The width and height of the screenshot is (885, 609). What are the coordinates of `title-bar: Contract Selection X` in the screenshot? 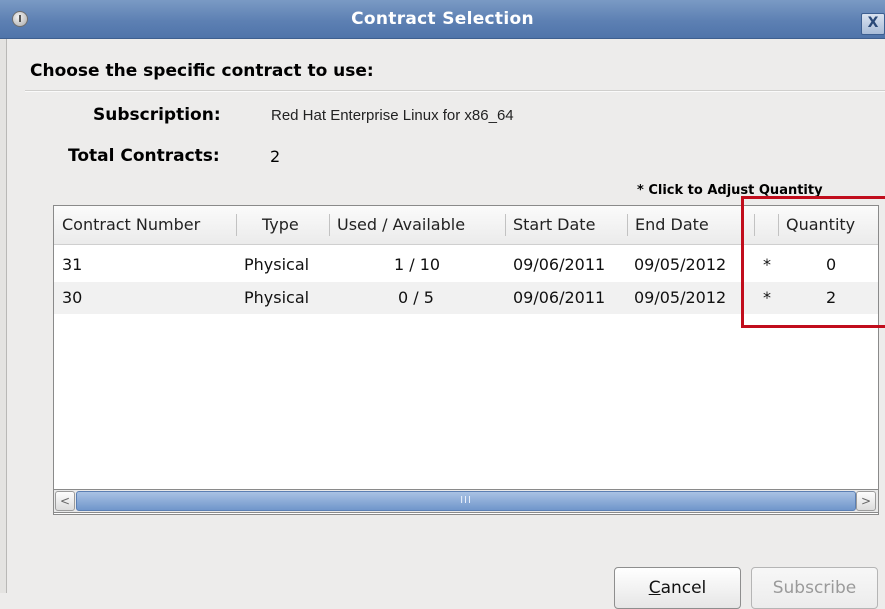 It's located at (442, 19).